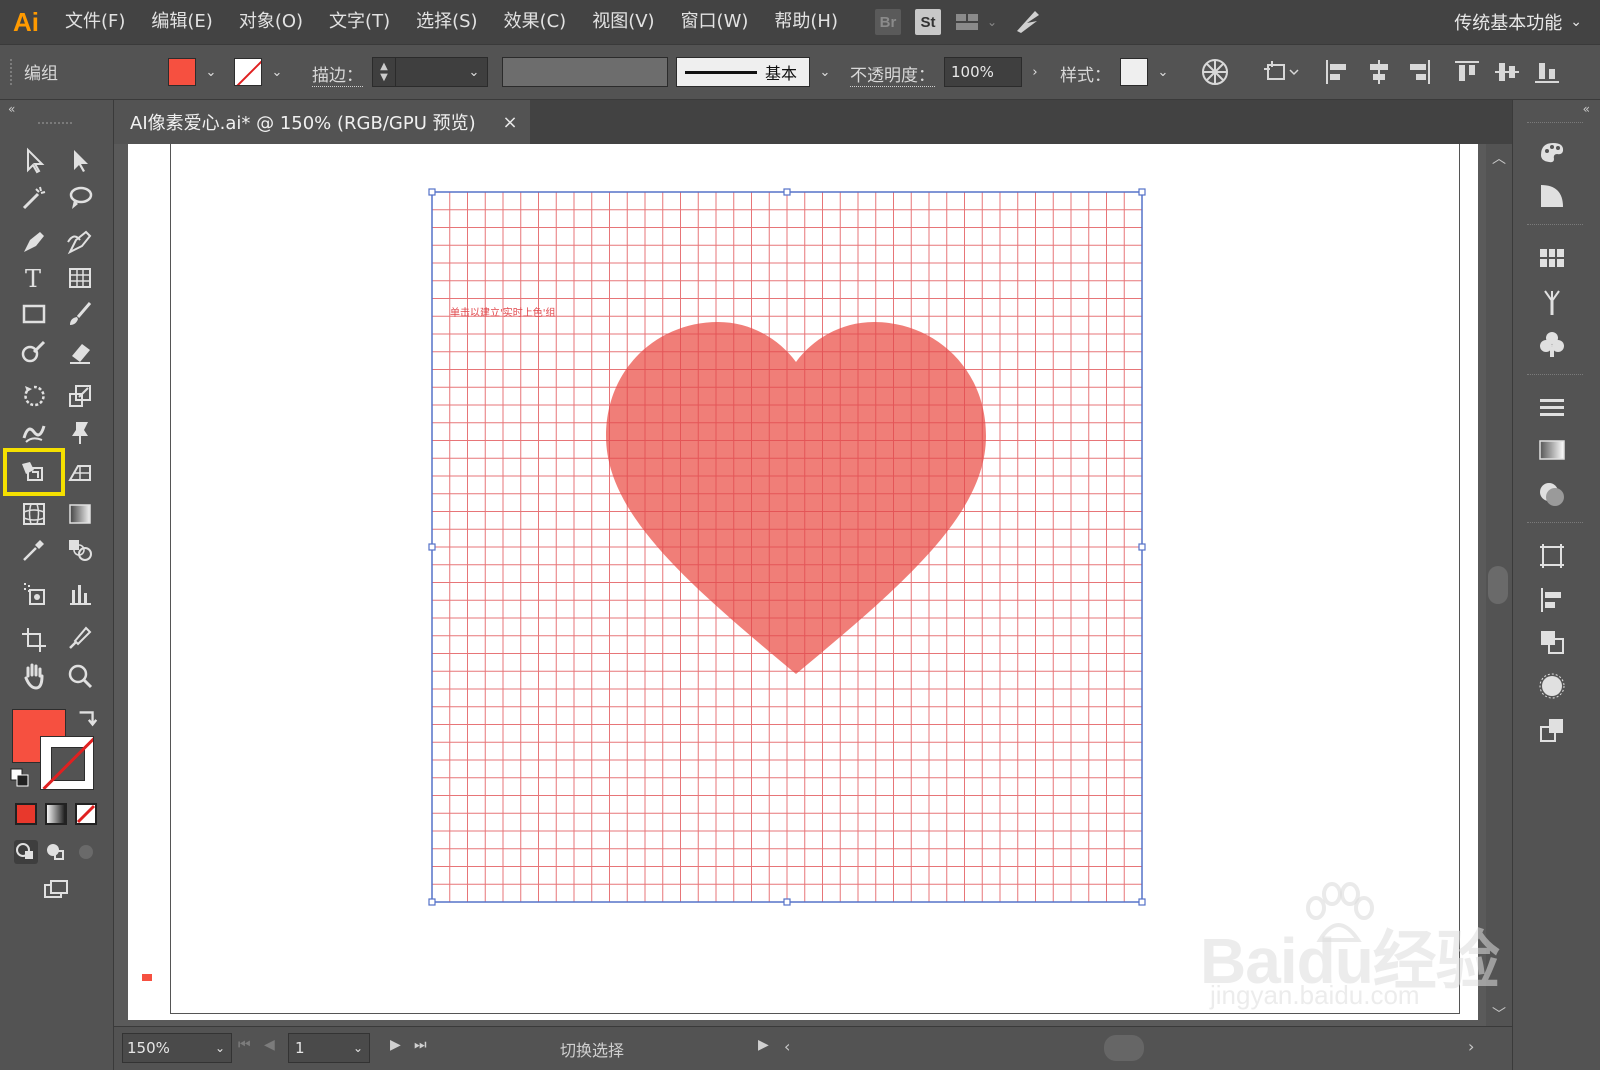  What do you see at coordinates (446, 22) in the screenshot?
I see `menu-select: 选择(S)` at bounding box center [446, 22].